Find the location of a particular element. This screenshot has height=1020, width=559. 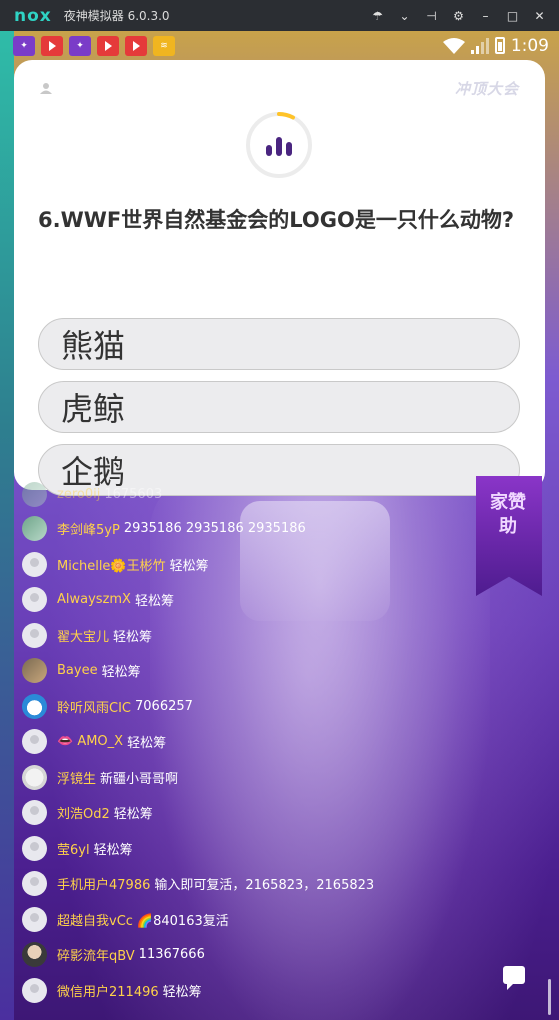

chat-button is located at coordinates (514, 975).